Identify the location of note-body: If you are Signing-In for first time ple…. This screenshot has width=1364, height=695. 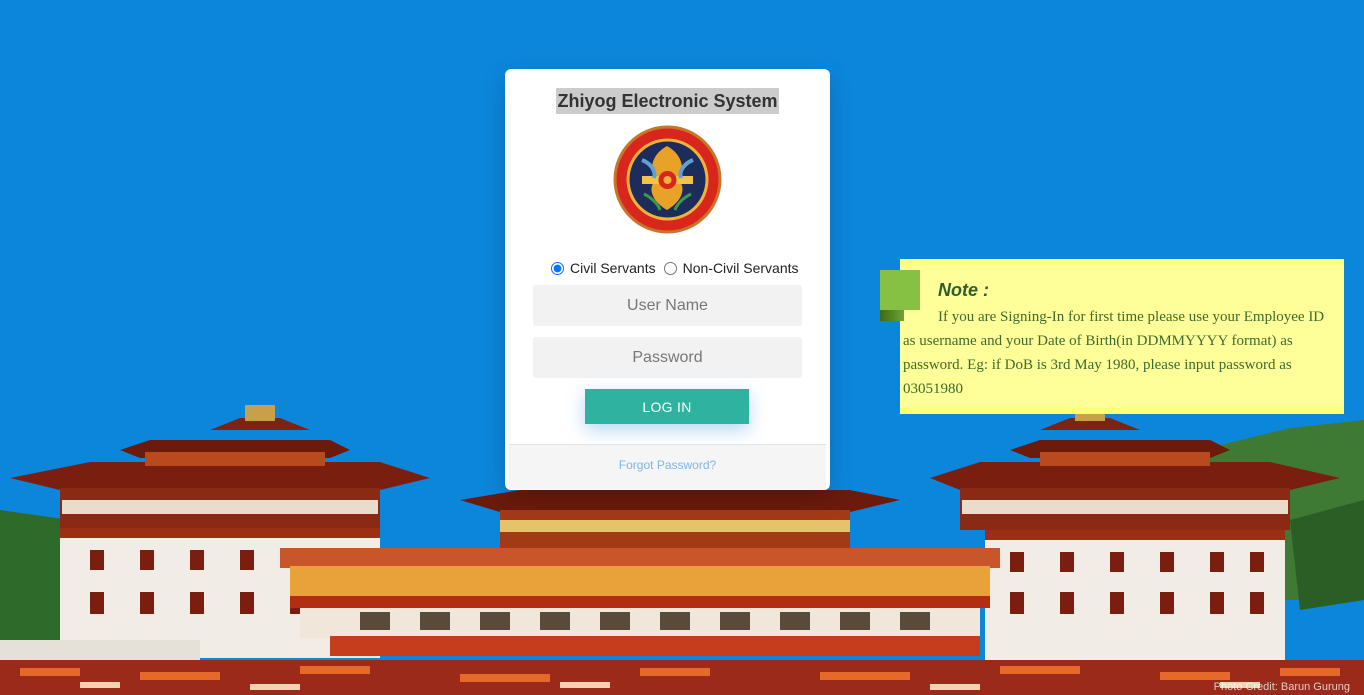
(1114, 353).